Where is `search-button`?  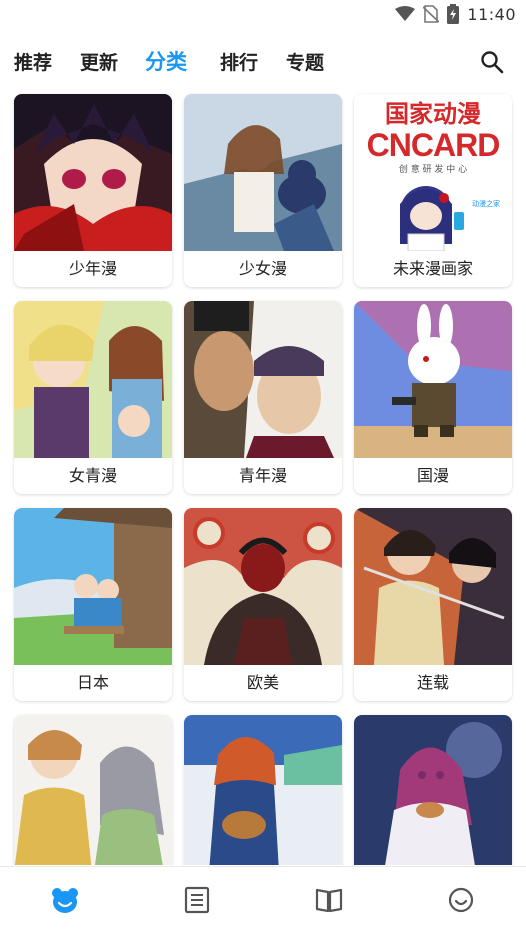
search-button is located at coordinates (492, 62).